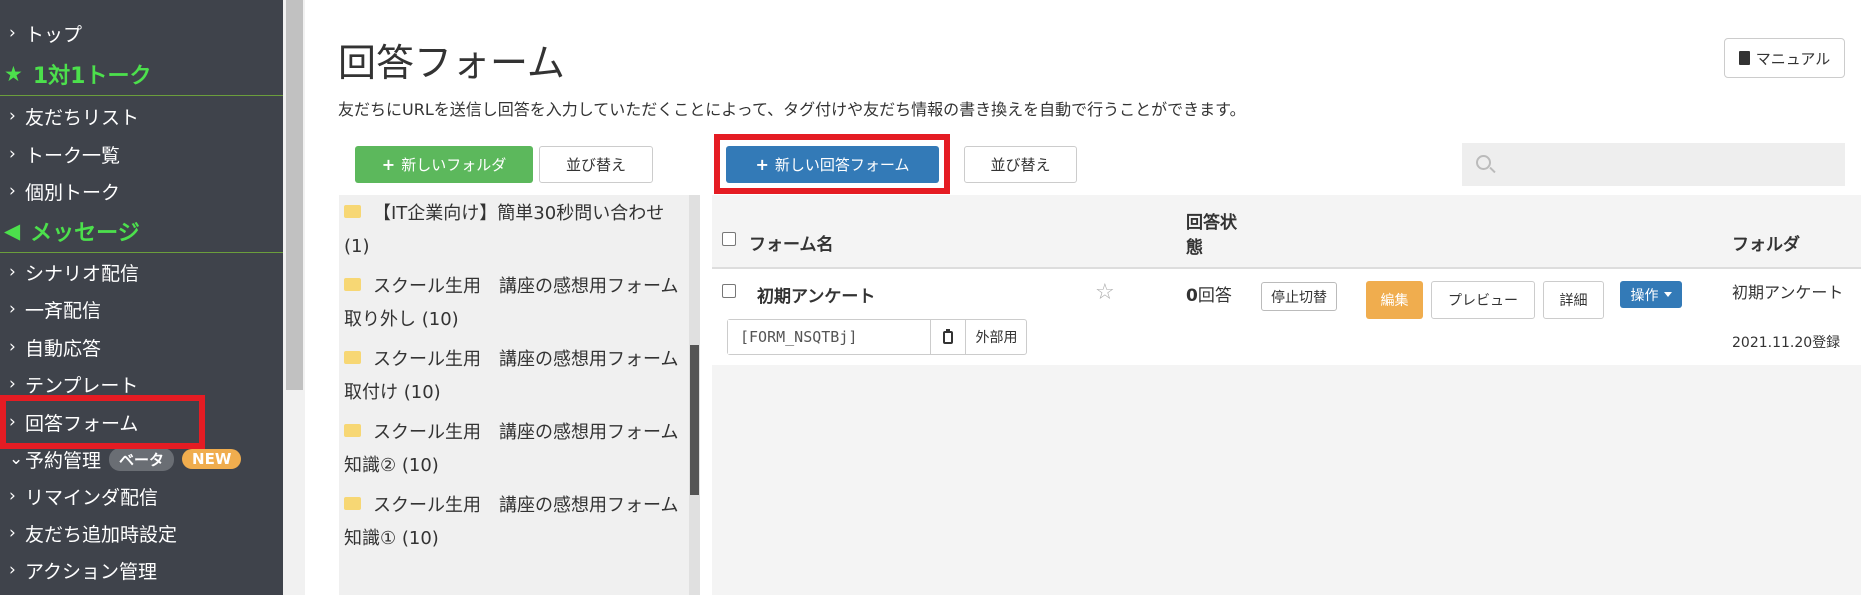  What do you see at coordinates (82, 385) in the screenshot?
I see `sidebar-item-label: テンプレート` at bounding box center [82, 385].